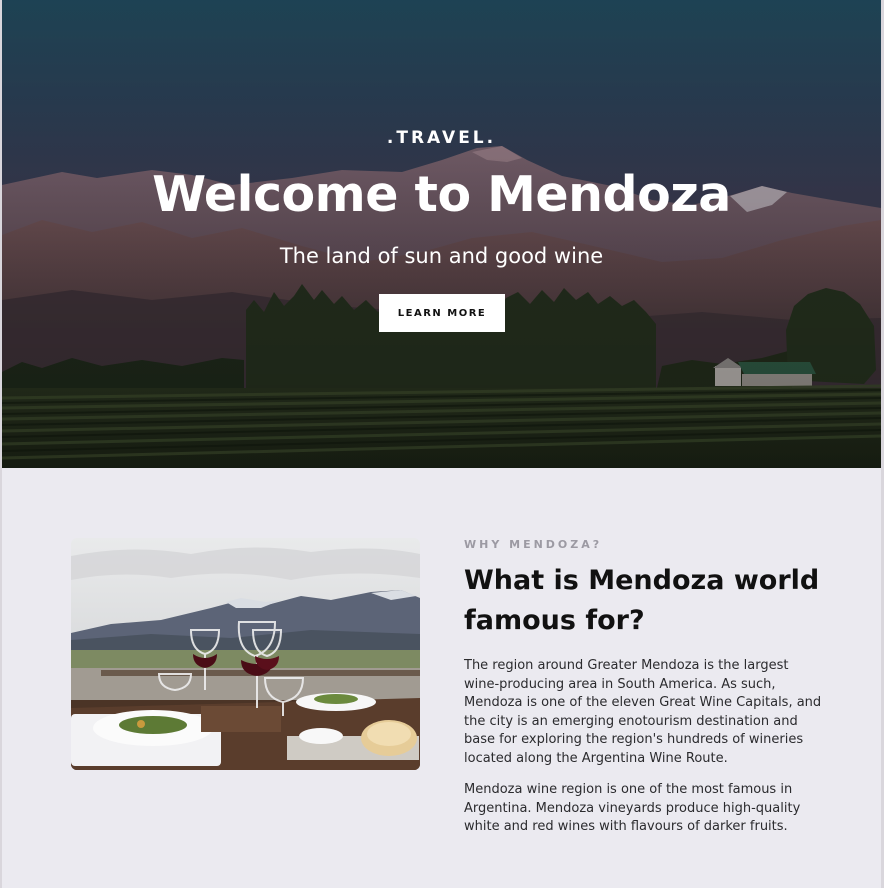 The image size is (884, 888). Describe the element at coordinates (441, 256) in the screenshot. I see `hero-subtitle: The land of sun and good wine` at that location.